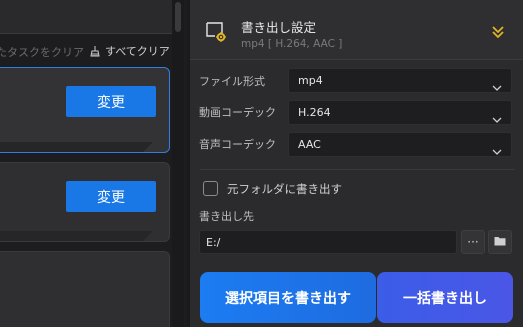  Describe the element at coordinates (309, 144) in the screenshot. I see `audio-codec-value: AAC` at that location.